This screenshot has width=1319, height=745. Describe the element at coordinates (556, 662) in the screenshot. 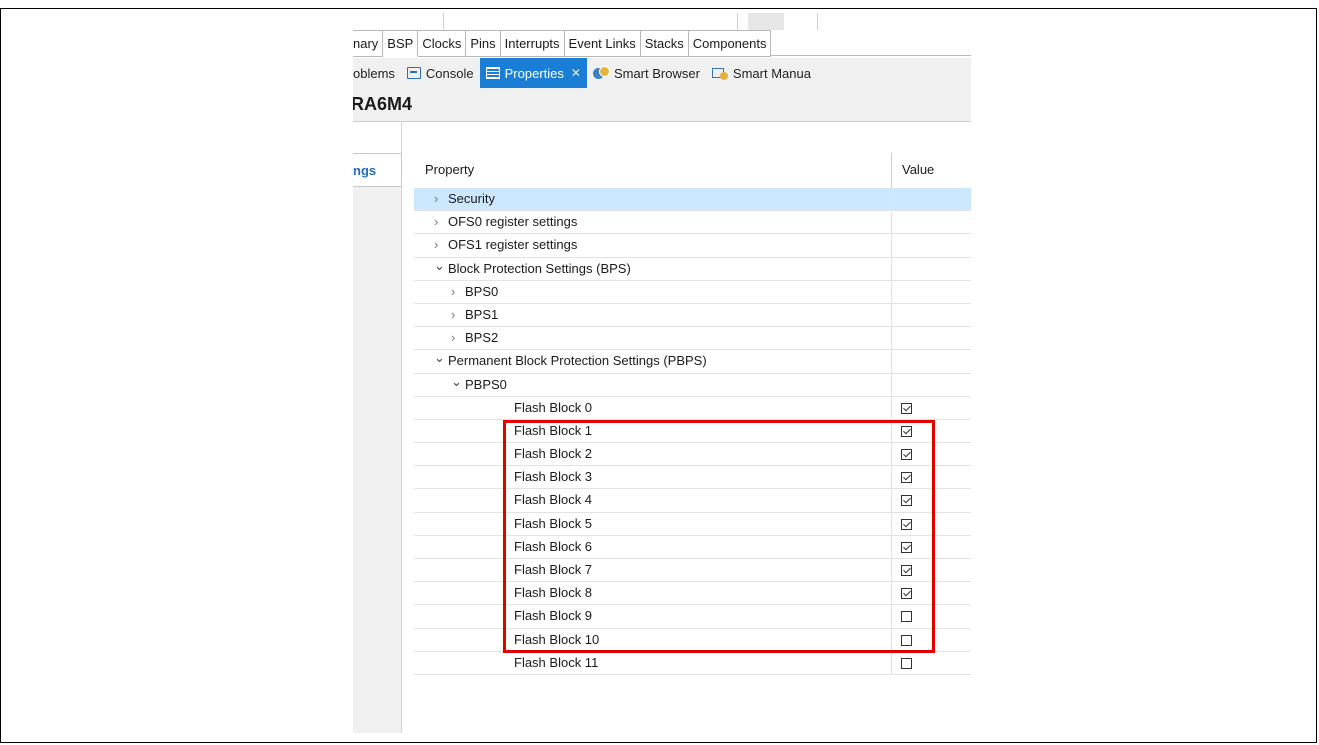

I see `property-cell: Flash Block 11` at that location.